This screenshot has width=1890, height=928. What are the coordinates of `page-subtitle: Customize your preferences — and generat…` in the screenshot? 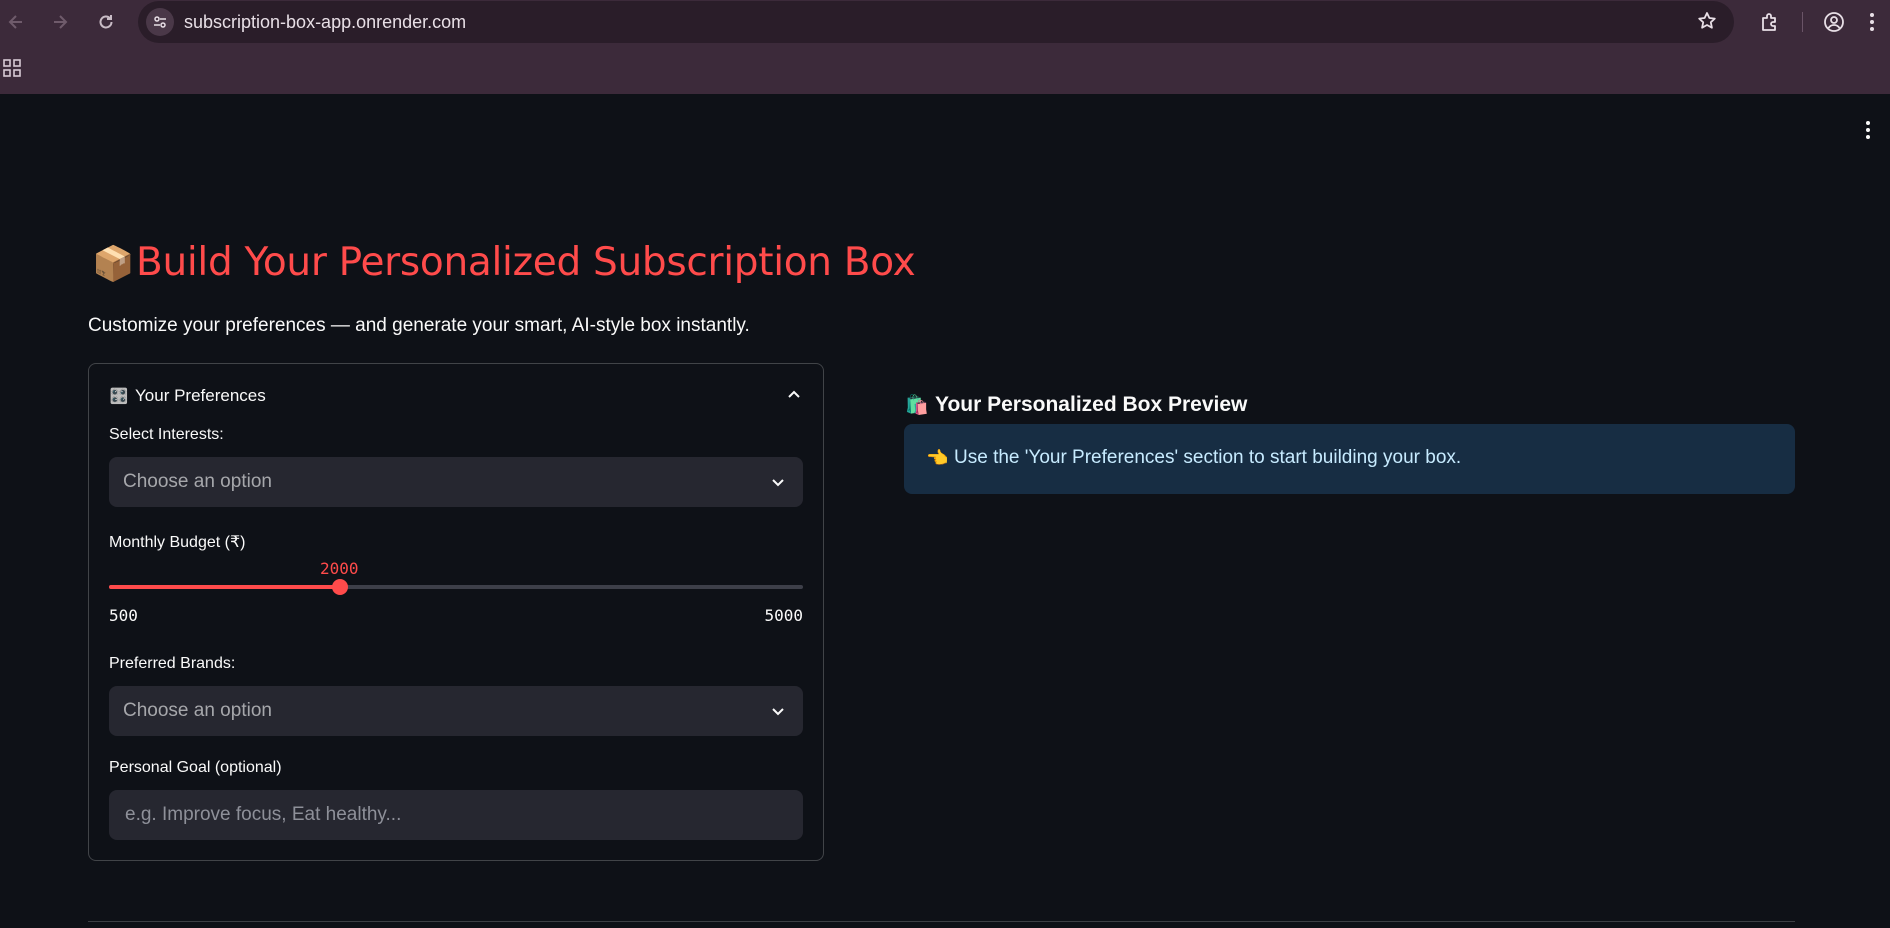 It's located at (419, 325).